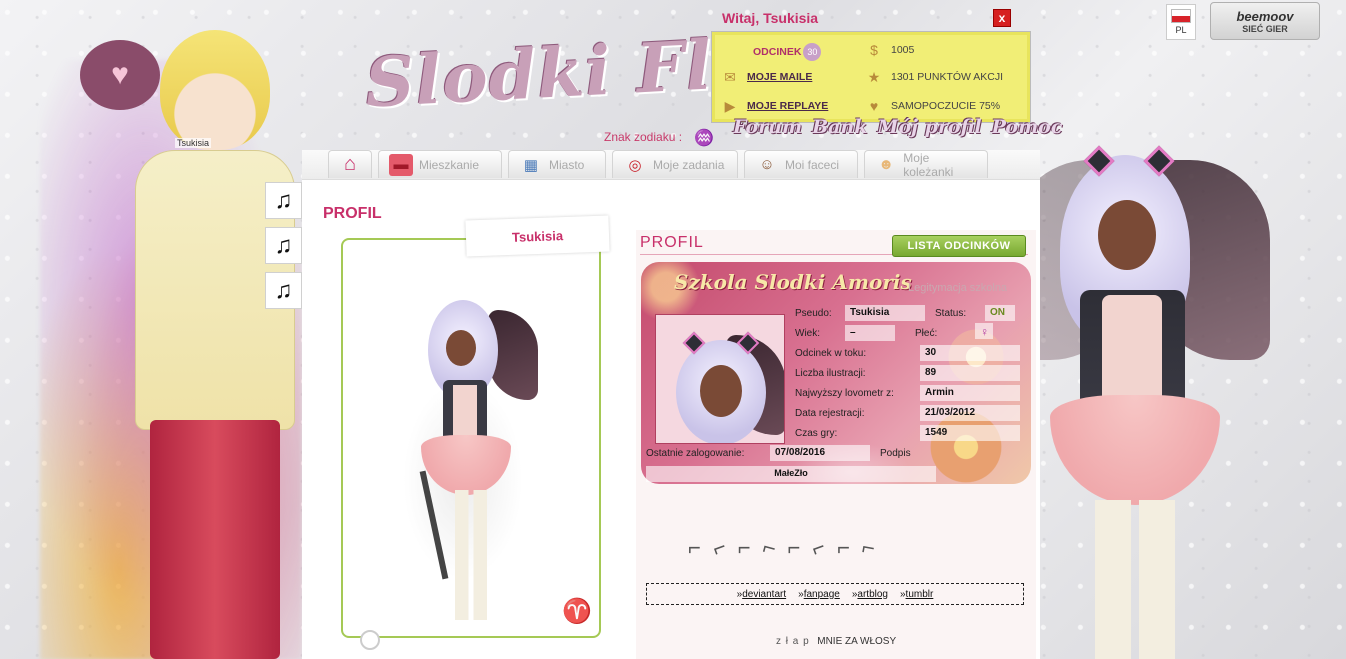 This screenshot has height=659, width=1346. I want to click on last-login-label: Ostatnie zalogowanie:, so click(695, 453).